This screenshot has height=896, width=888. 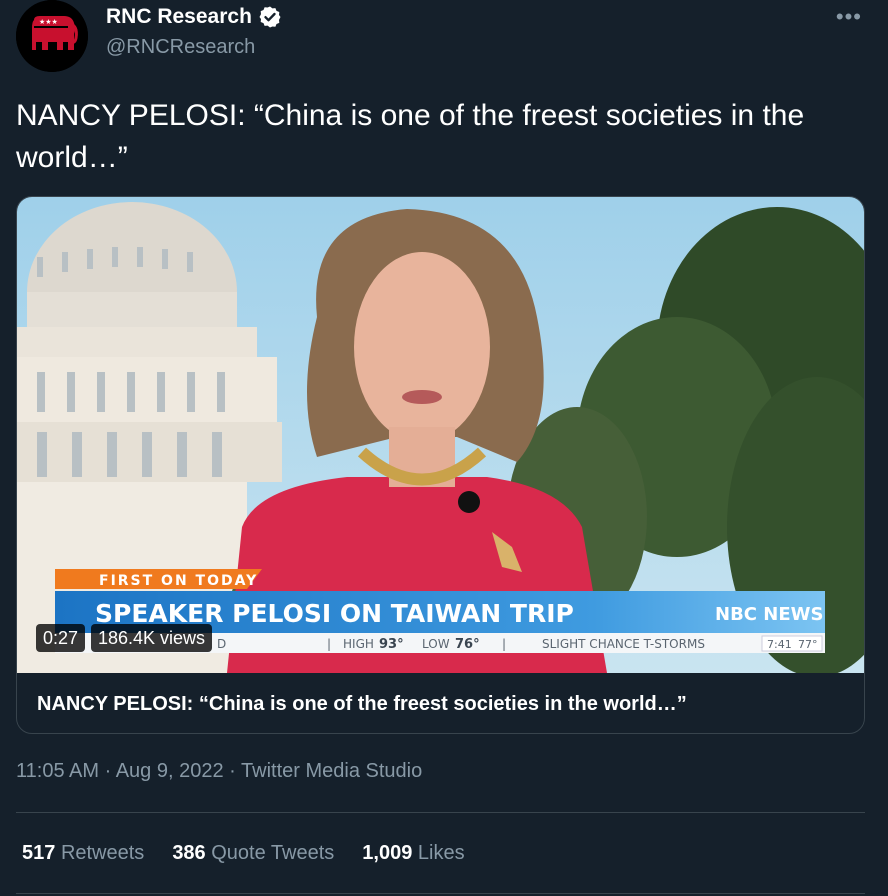 What do you see at coordinates (61, 638) in the screenshot?
I see `video-duration: 0:27` at bounding box center [61, 638].